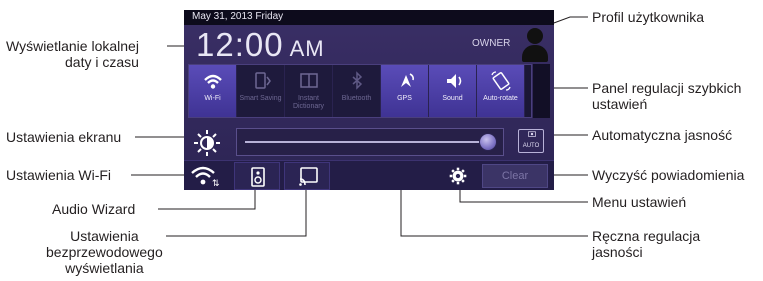 The height and width of the screenshot is (281, 763). What do you see at coordinates (535, 53) in the screenshot?
I see `avatar-body` at bounding box center [535, 53].